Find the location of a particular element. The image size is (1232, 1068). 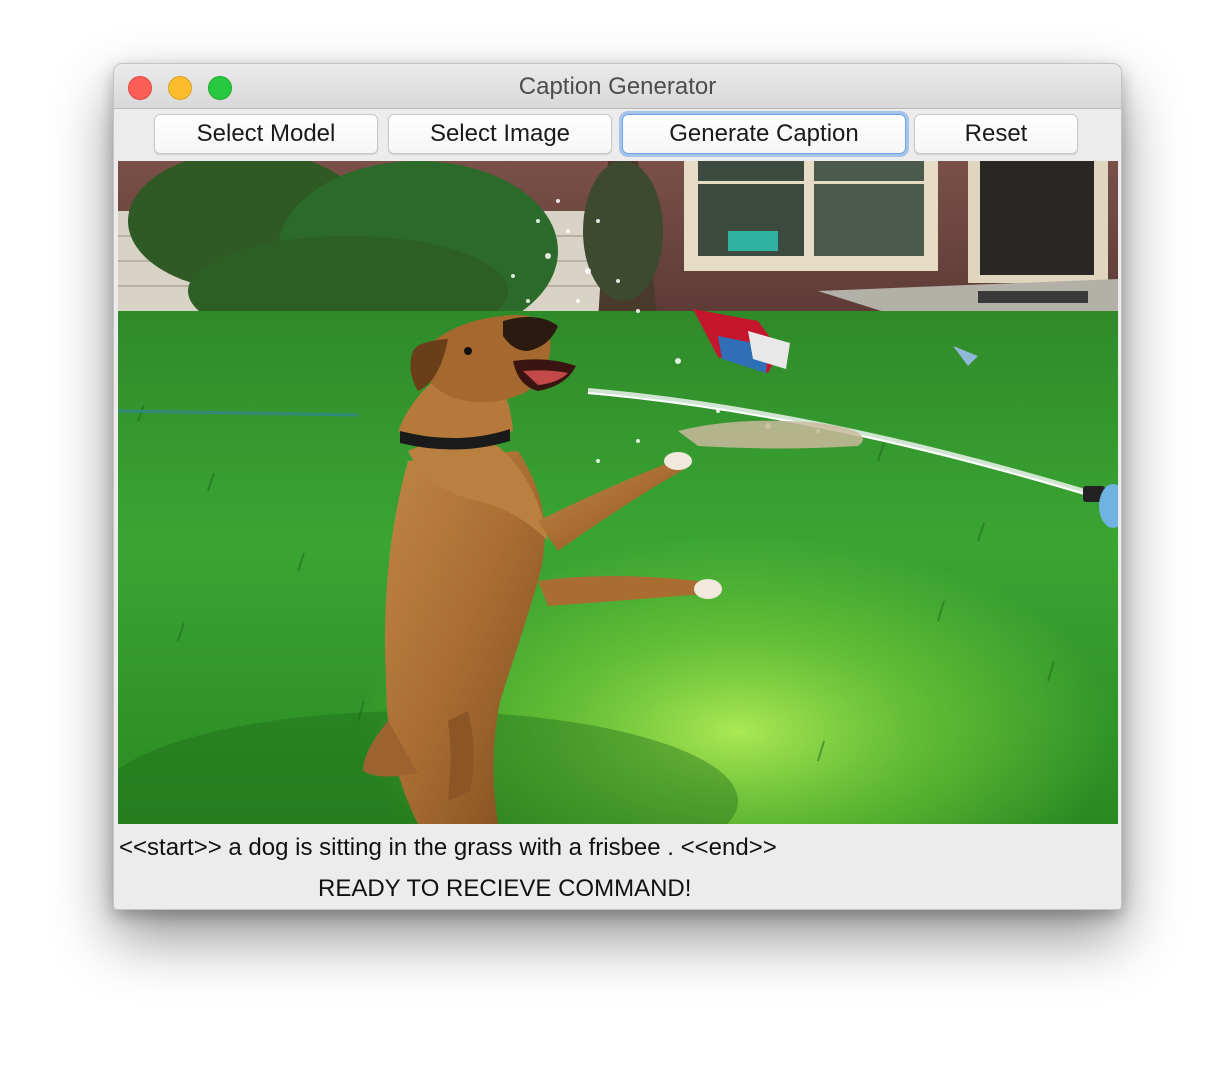

window-title: Caption Generator is located at coordinates (617, 86).